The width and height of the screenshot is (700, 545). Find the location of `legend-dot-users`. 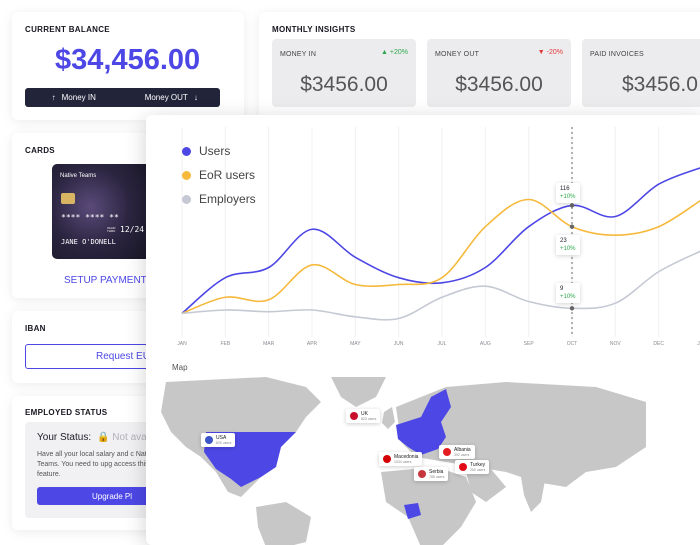

legend-dot-users is located at coordinates (186, 151).